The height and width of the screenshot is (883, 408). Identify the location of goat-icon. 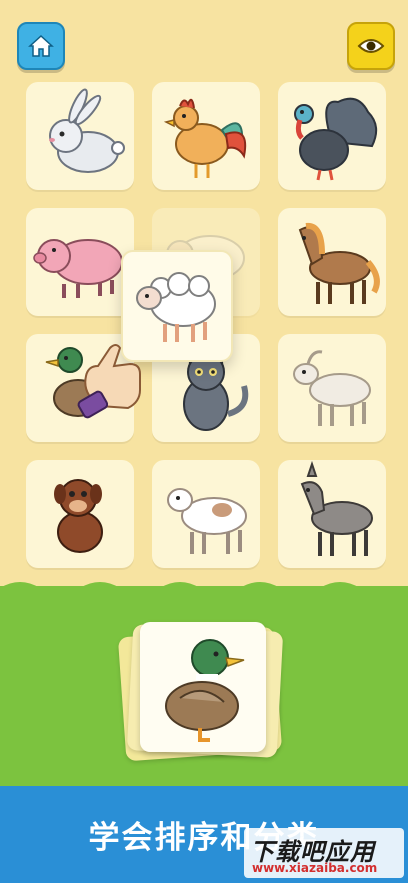
(332, 388).